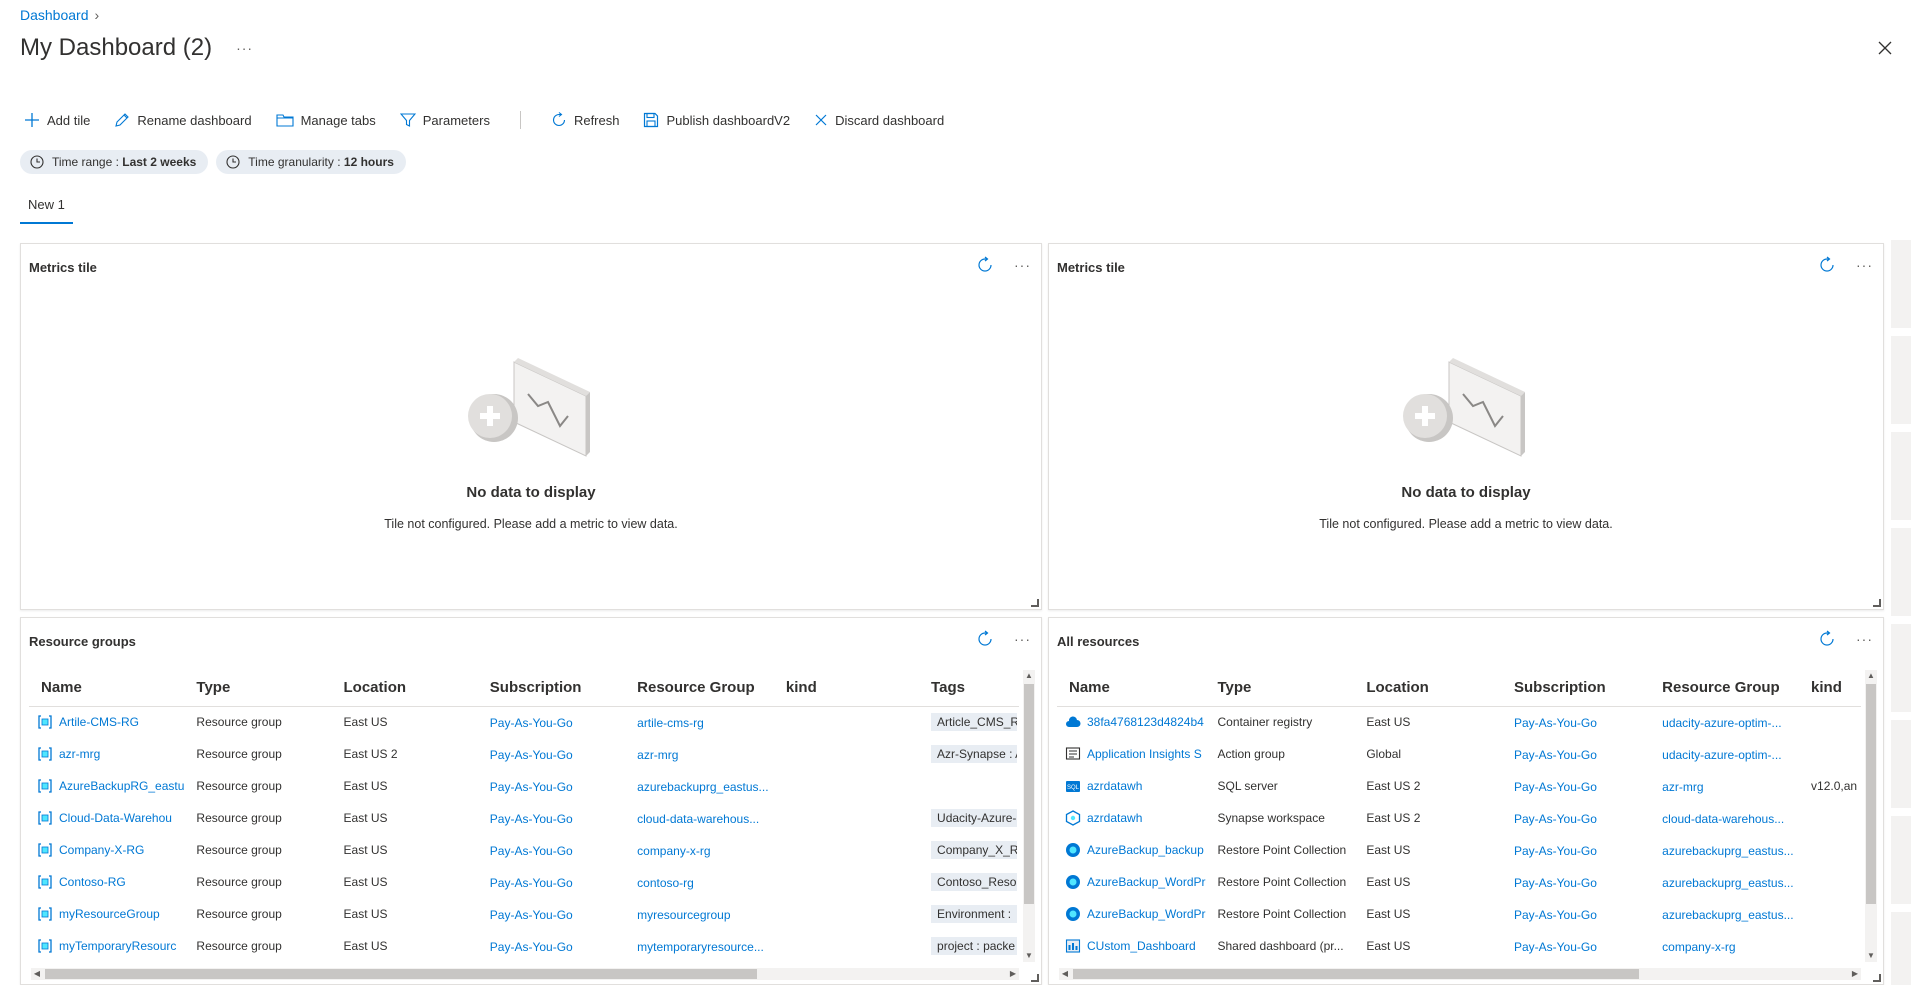 Image resolution: width=1911 pixels, height=985 pixels. Describe the element at coordinates (121, 786) in the screenshot. I see `cell-name-text: AzureBackupRG_eastu` at that location.